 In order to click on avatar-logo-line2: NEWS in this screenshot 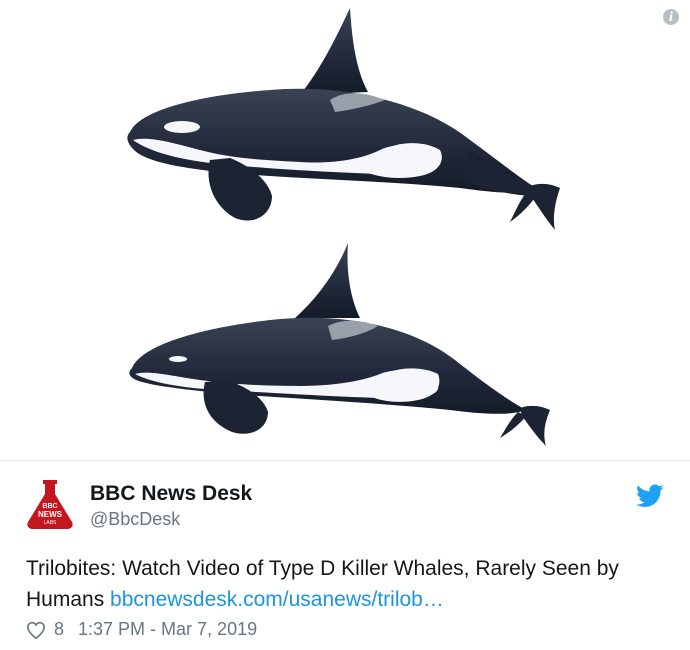, I will do `click(50, 514)`.